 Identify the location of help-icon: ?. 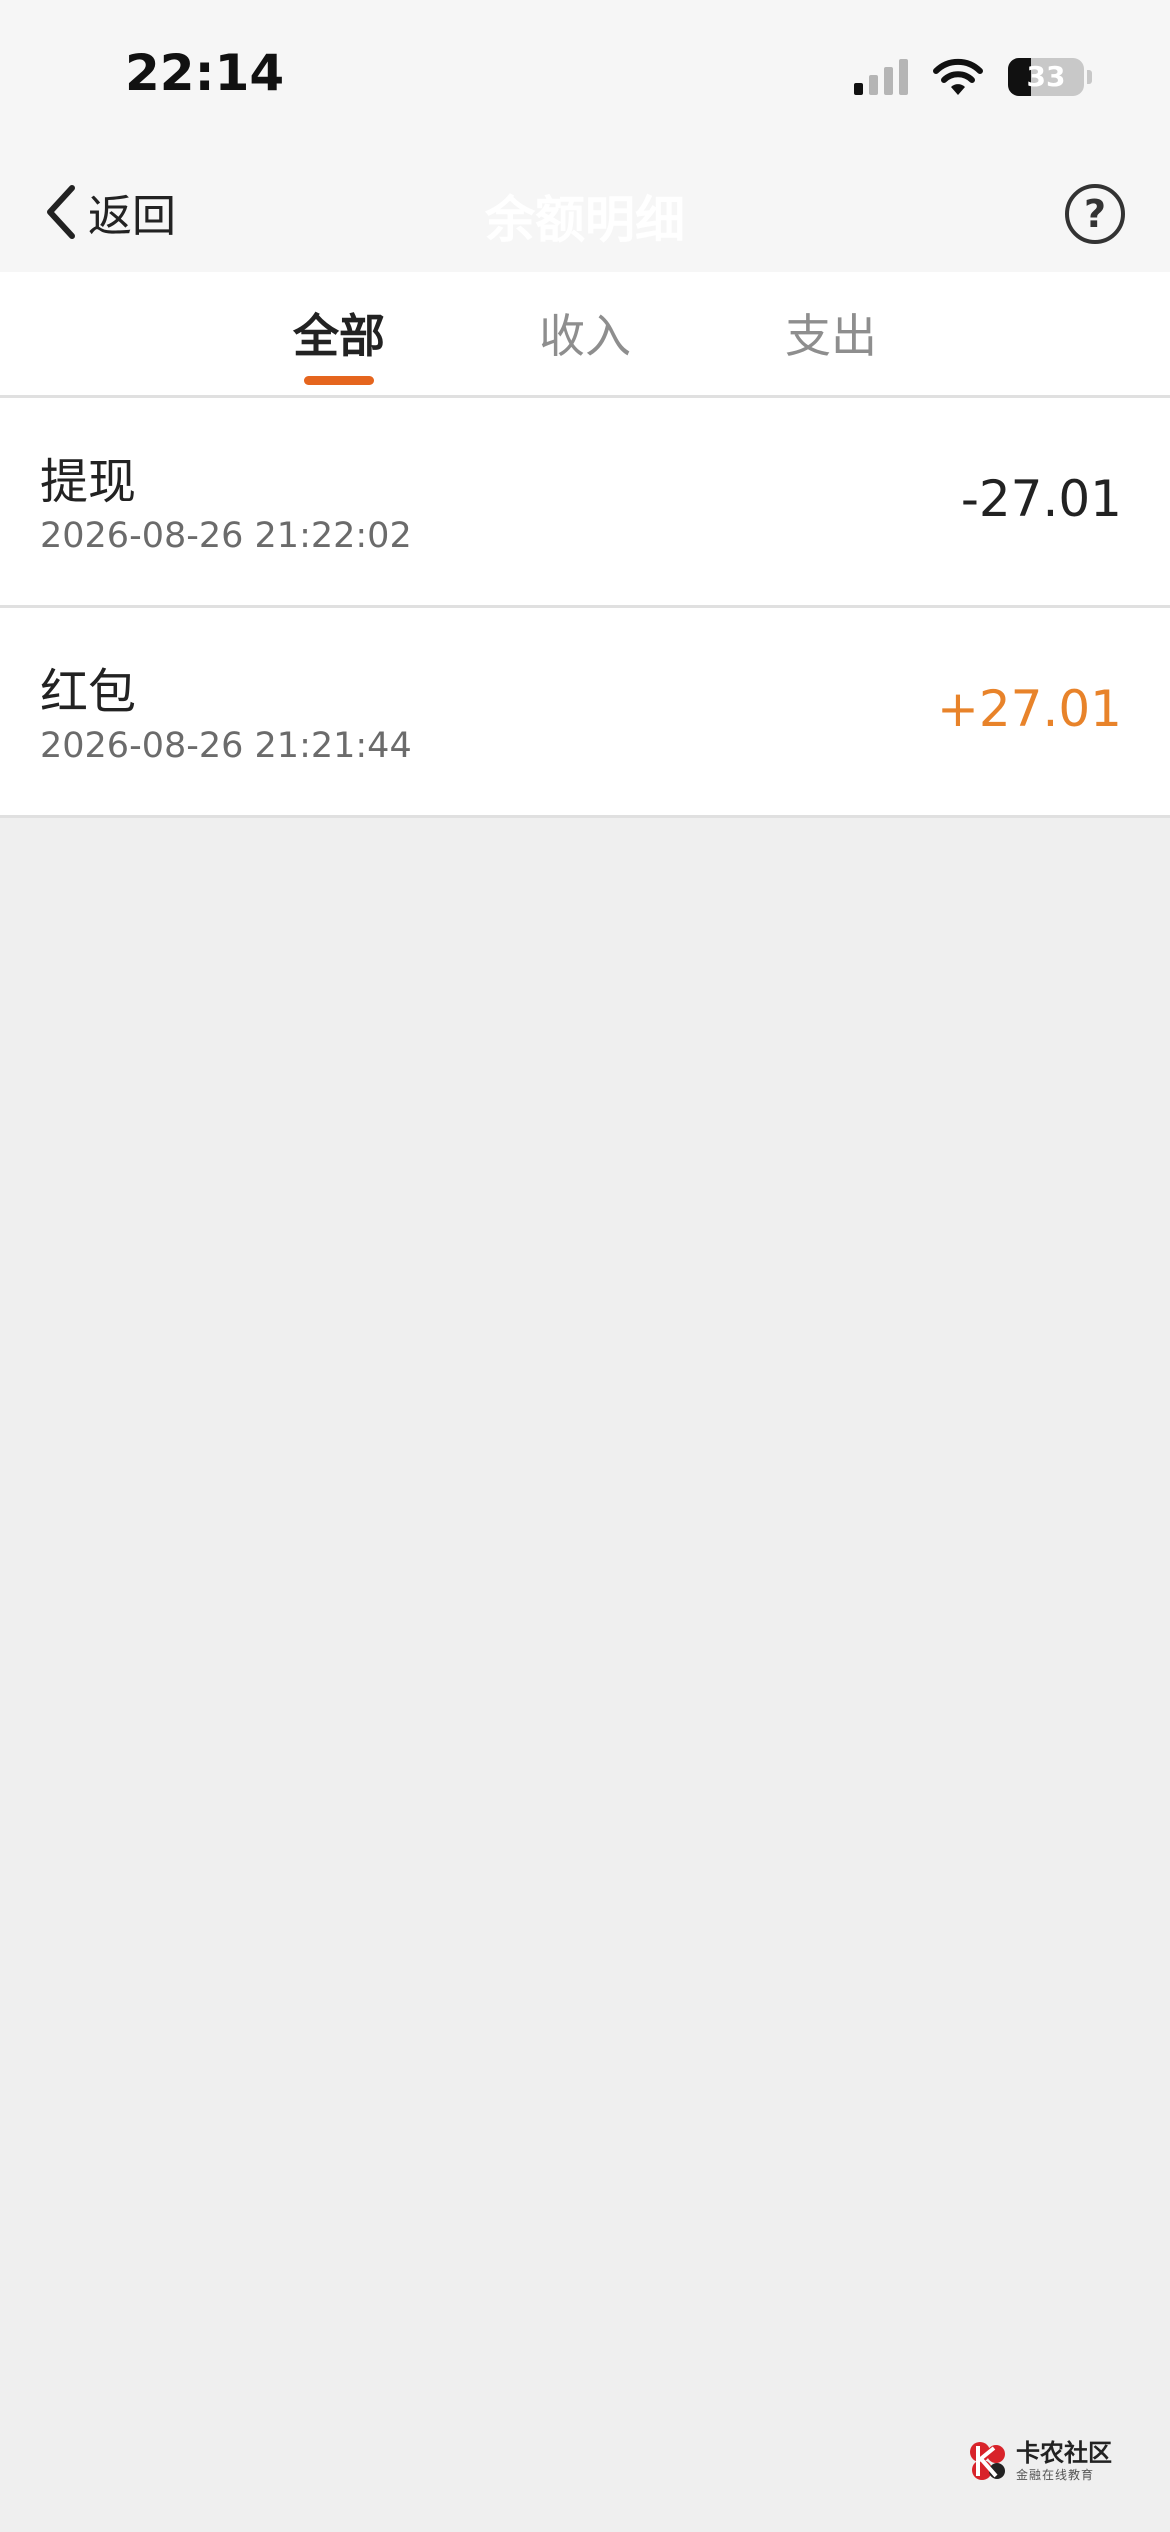
(1095, 214).